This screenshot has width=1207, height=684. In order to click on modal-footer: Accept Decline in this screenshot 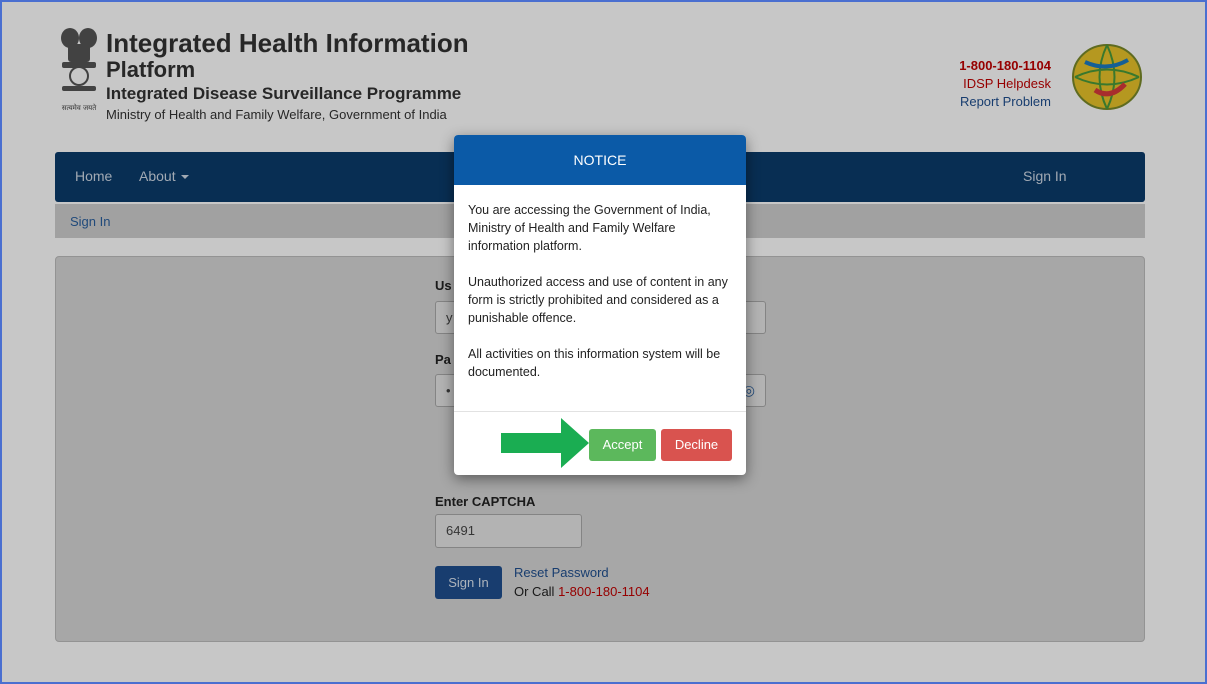, I will do `click(600, 443)`.